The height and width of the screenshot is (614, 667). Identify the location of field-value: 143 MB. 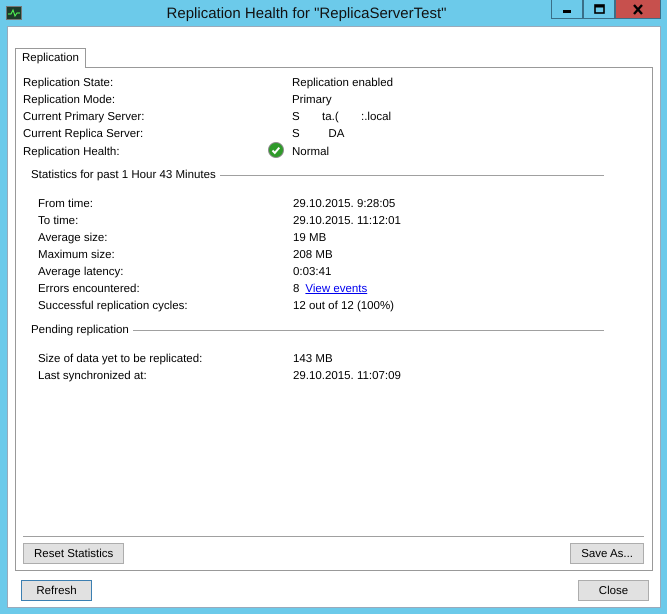
(313, 358).